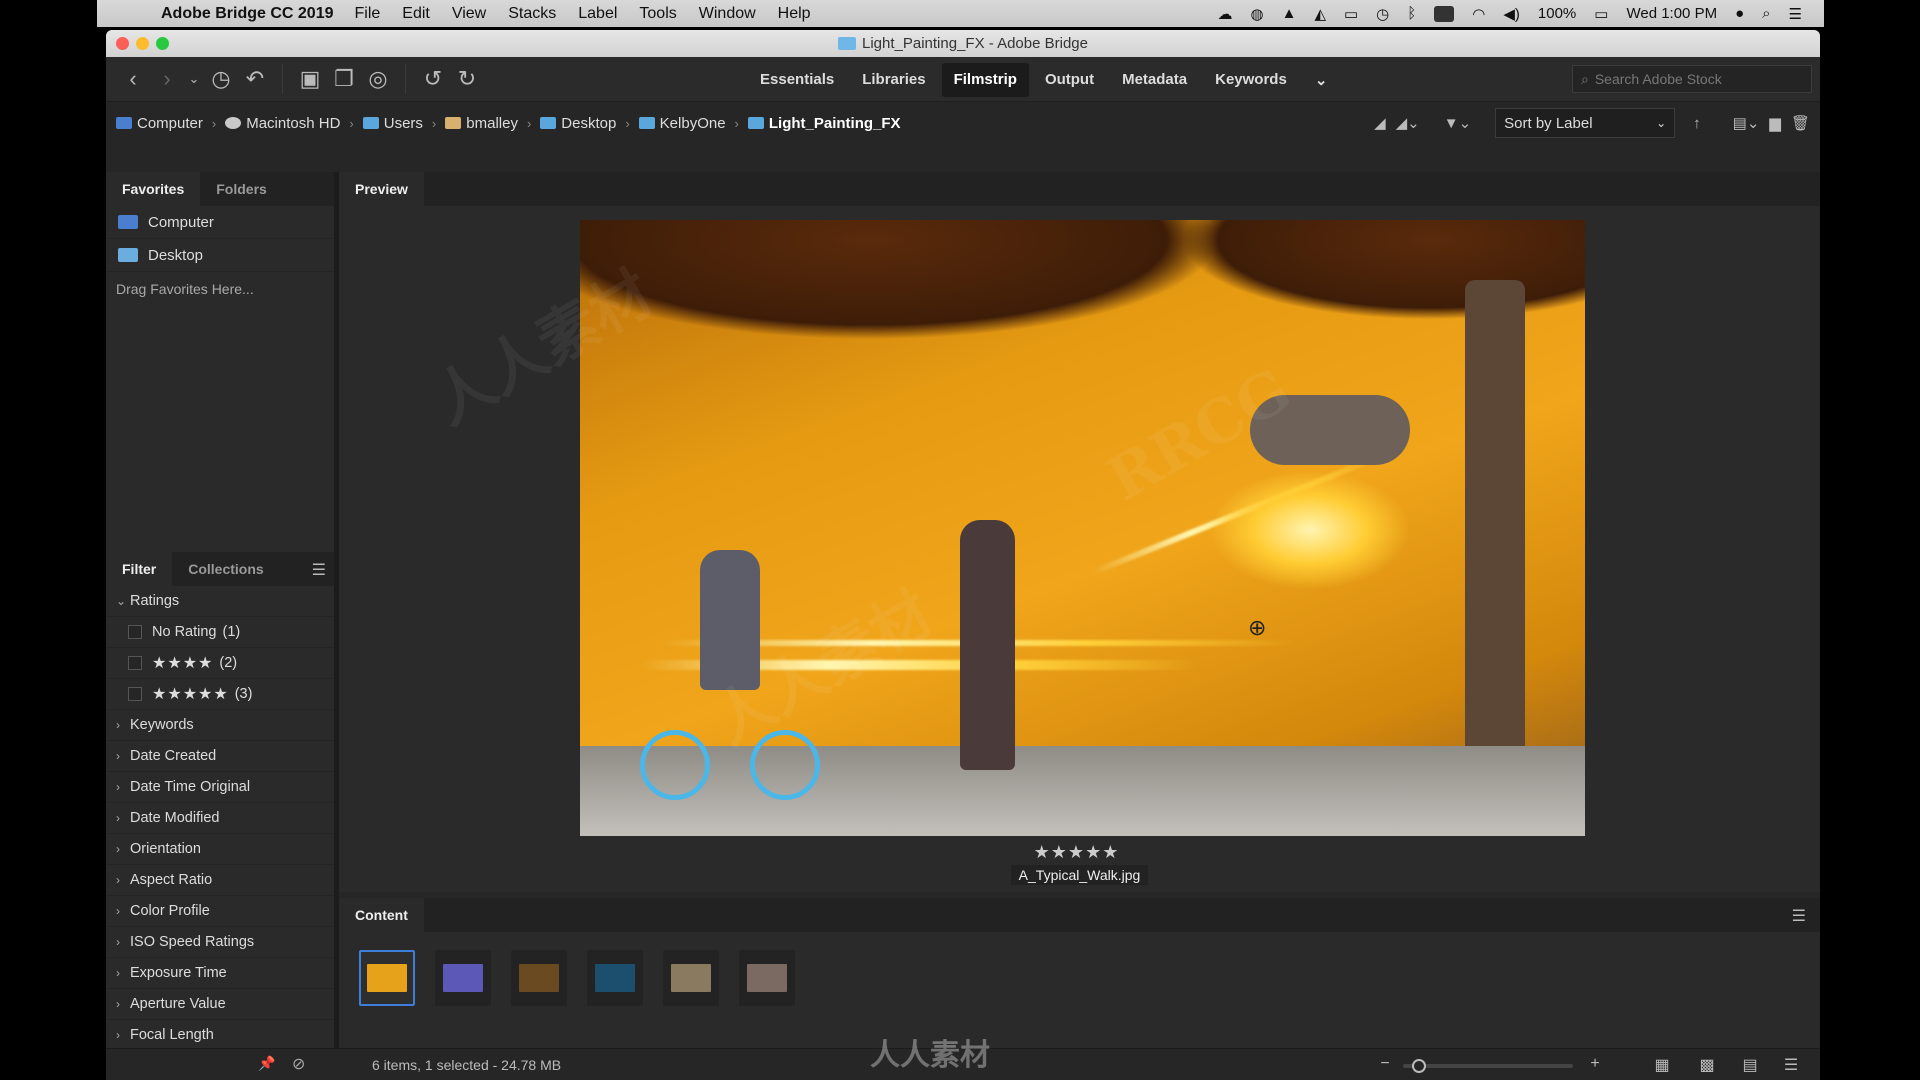  I want to click on preview-filename: A_Typical_Walk.jpg, so click(1079, 875).